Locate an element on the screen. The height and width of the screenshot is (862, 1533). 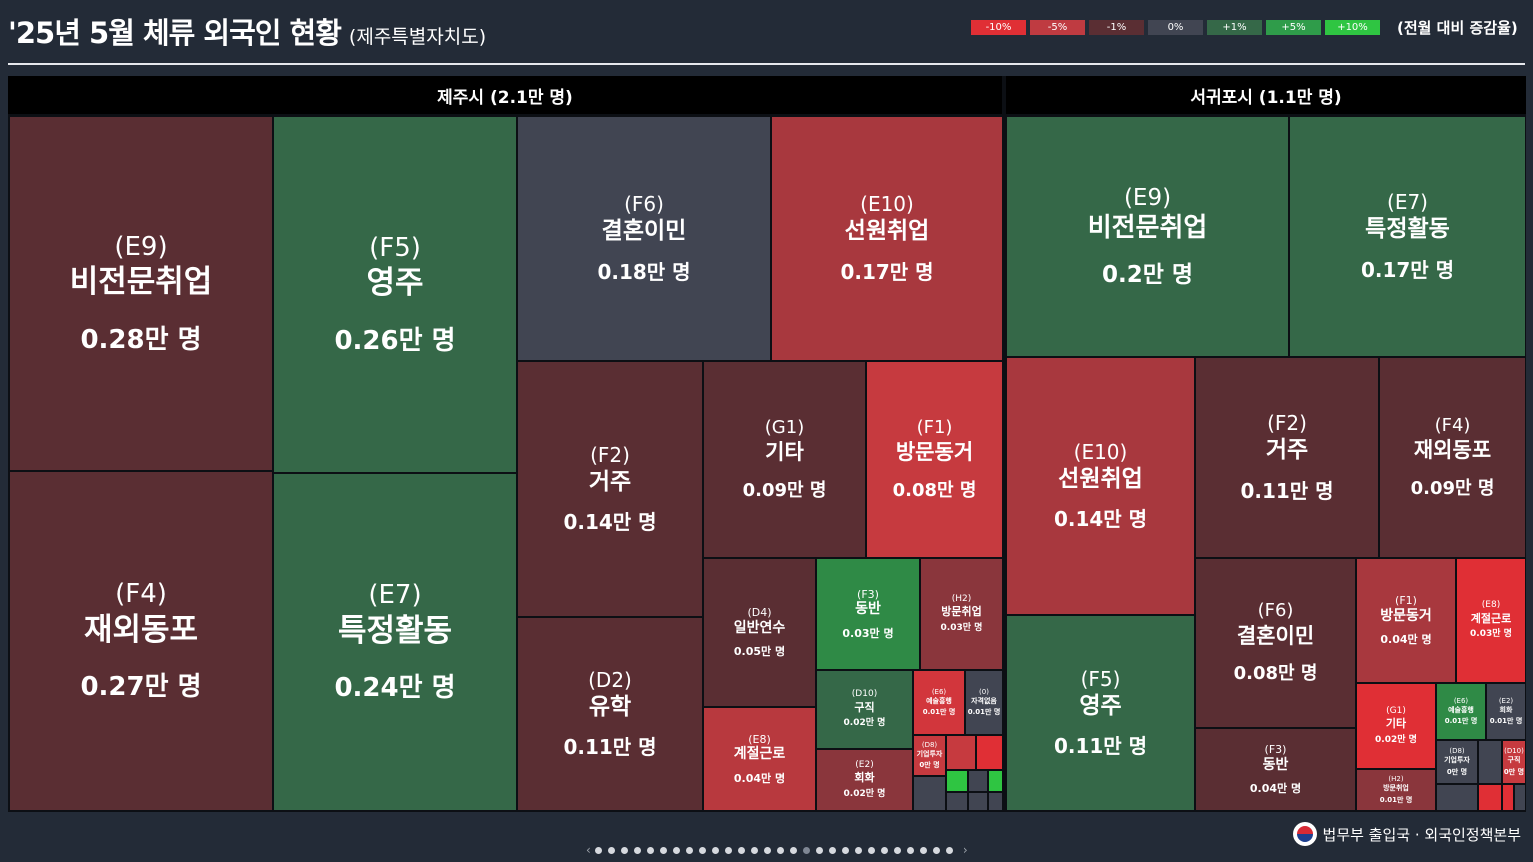
slide-pager: ‹ › is located at coordinates (777, 850).